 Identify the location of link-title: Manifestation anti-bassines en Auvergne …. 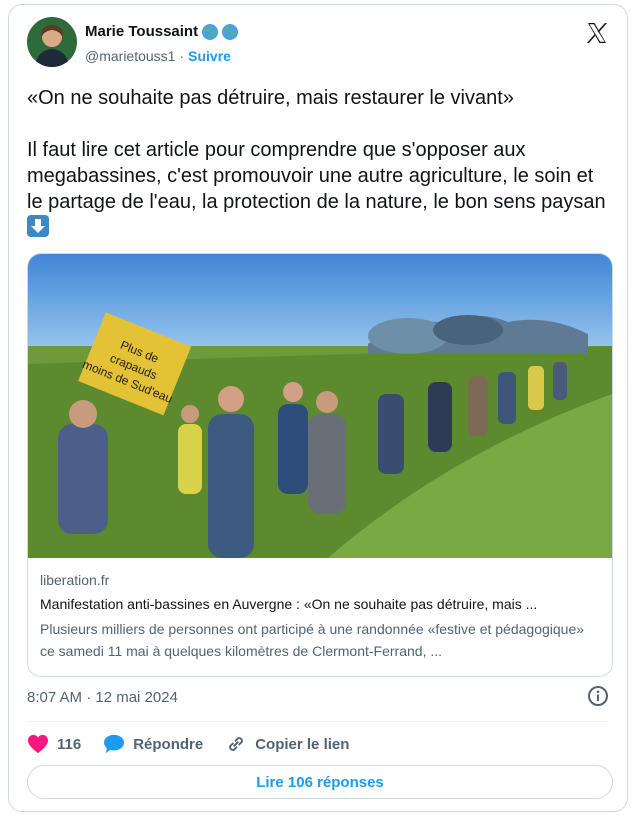
(320, 604).